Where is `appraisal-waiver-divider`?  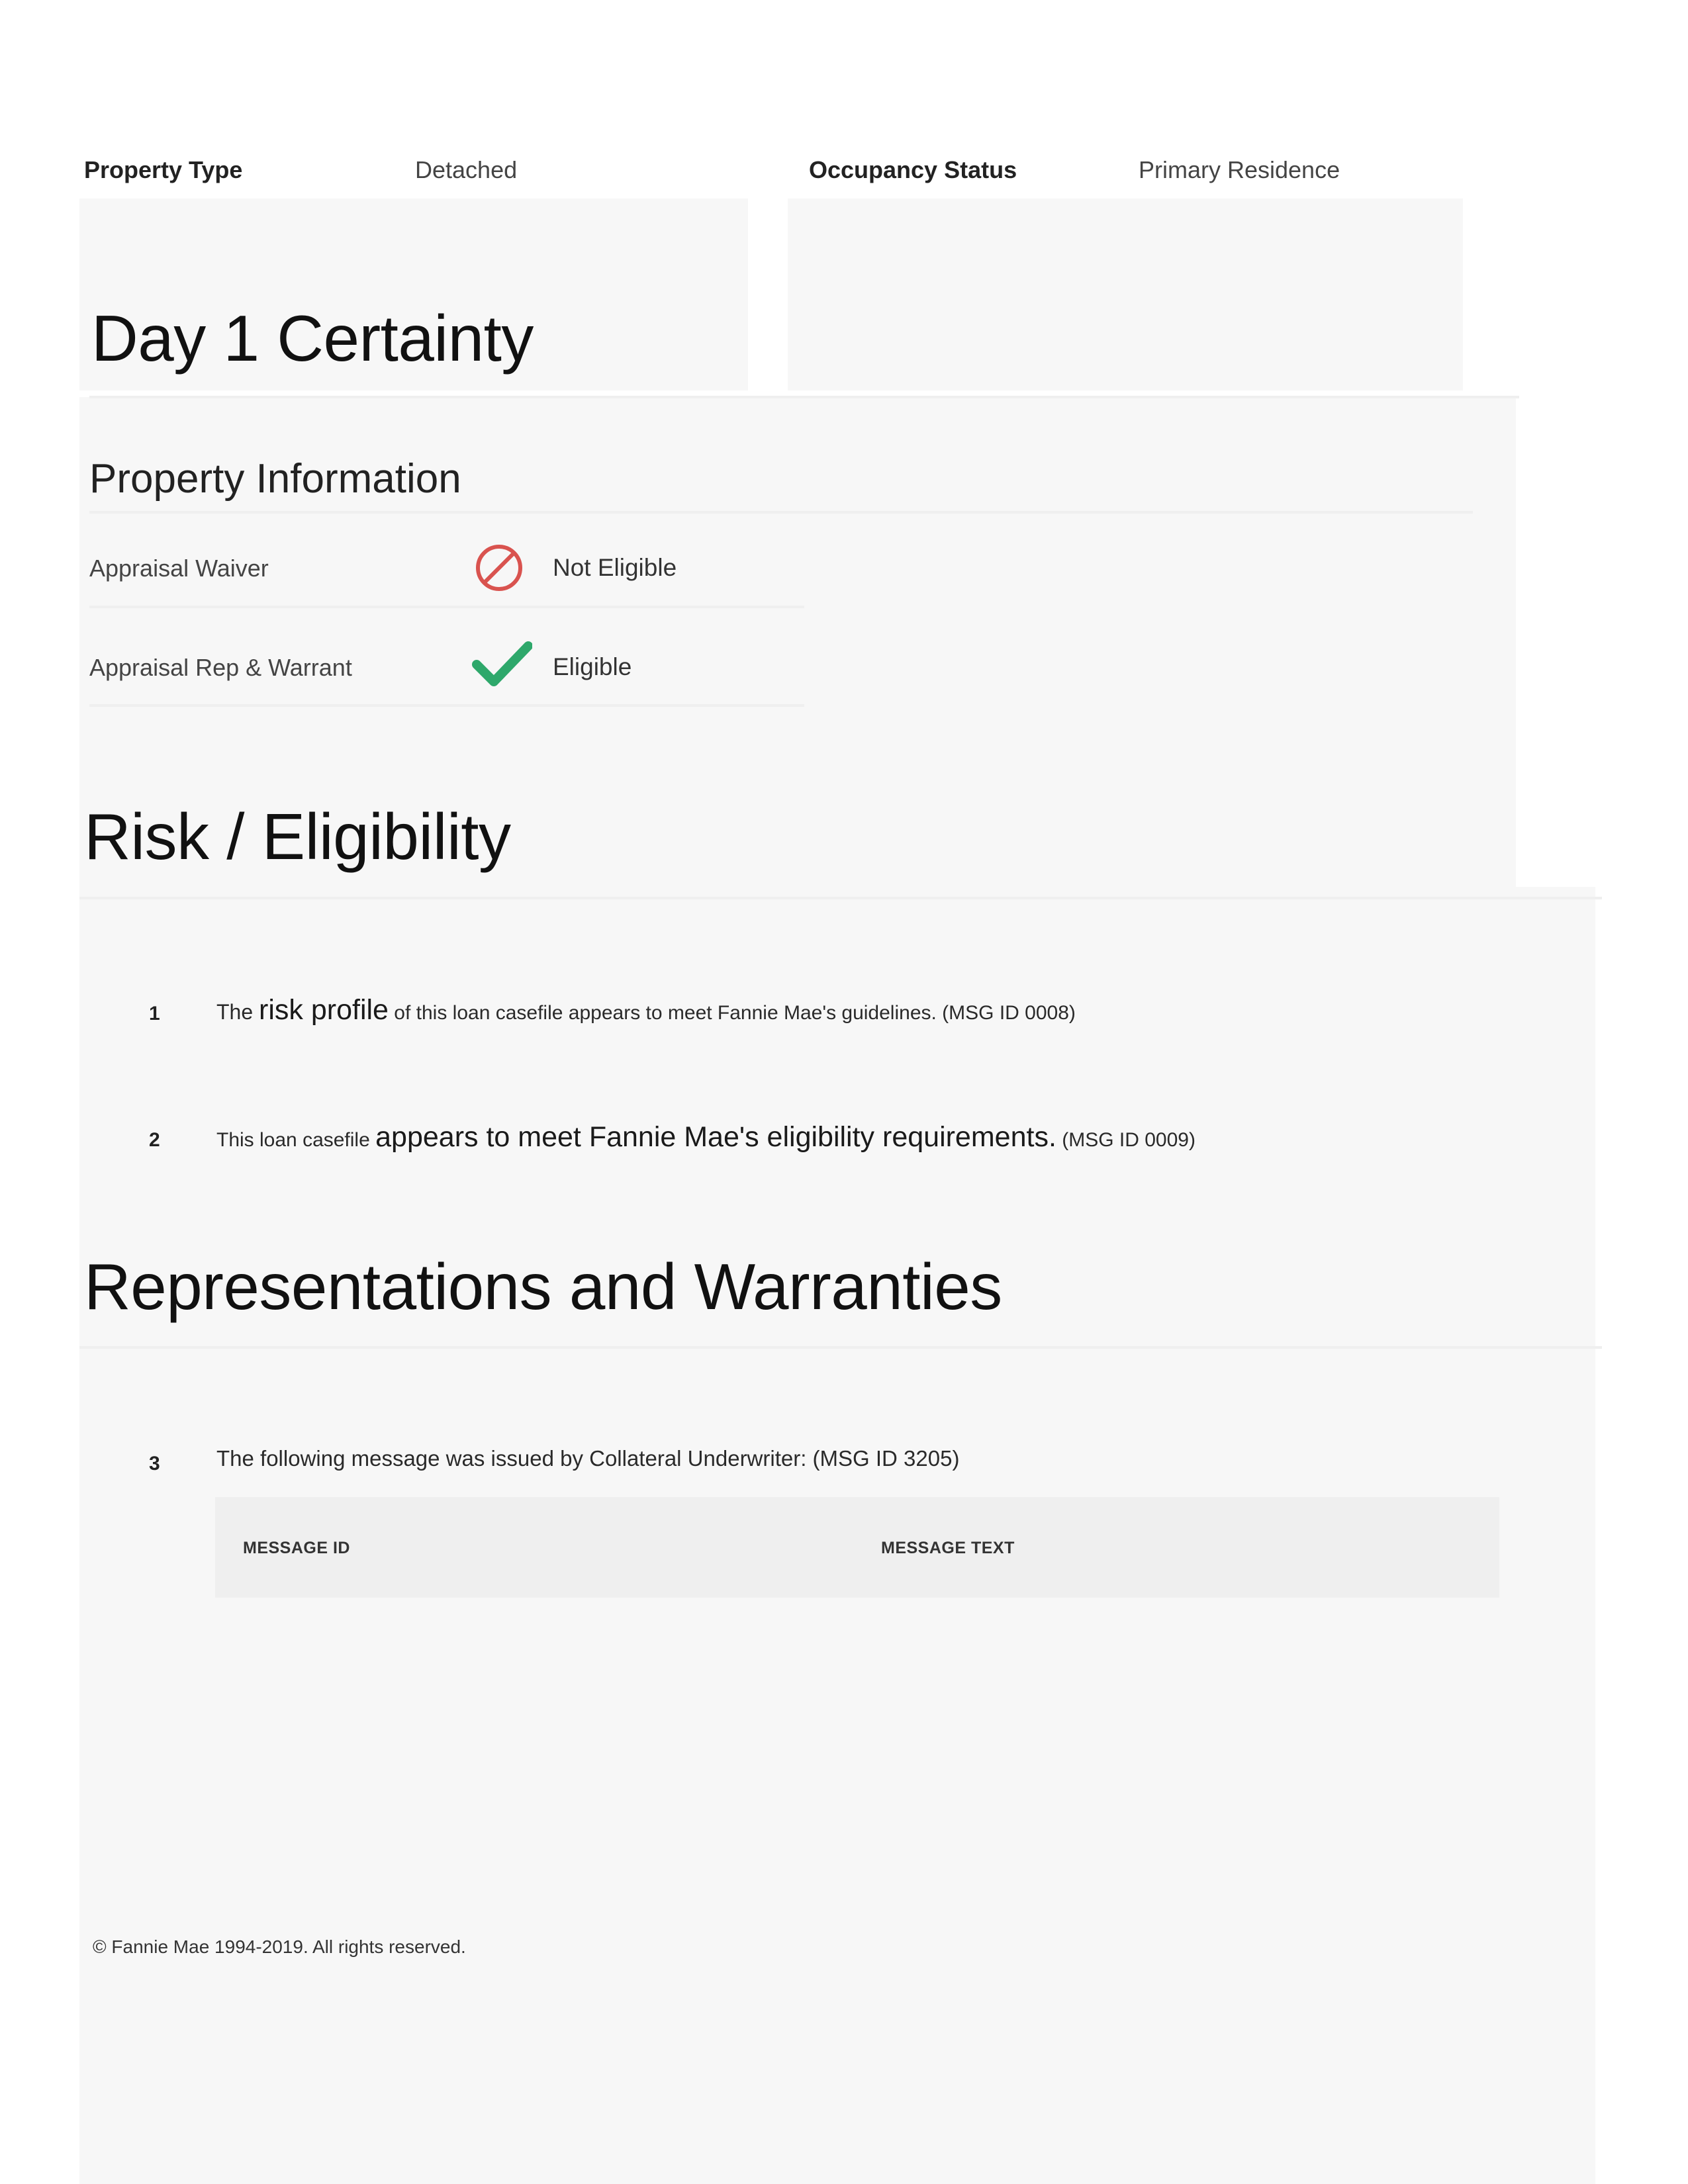
appraisal-waiver-divider is located at coordinates (446, 607).